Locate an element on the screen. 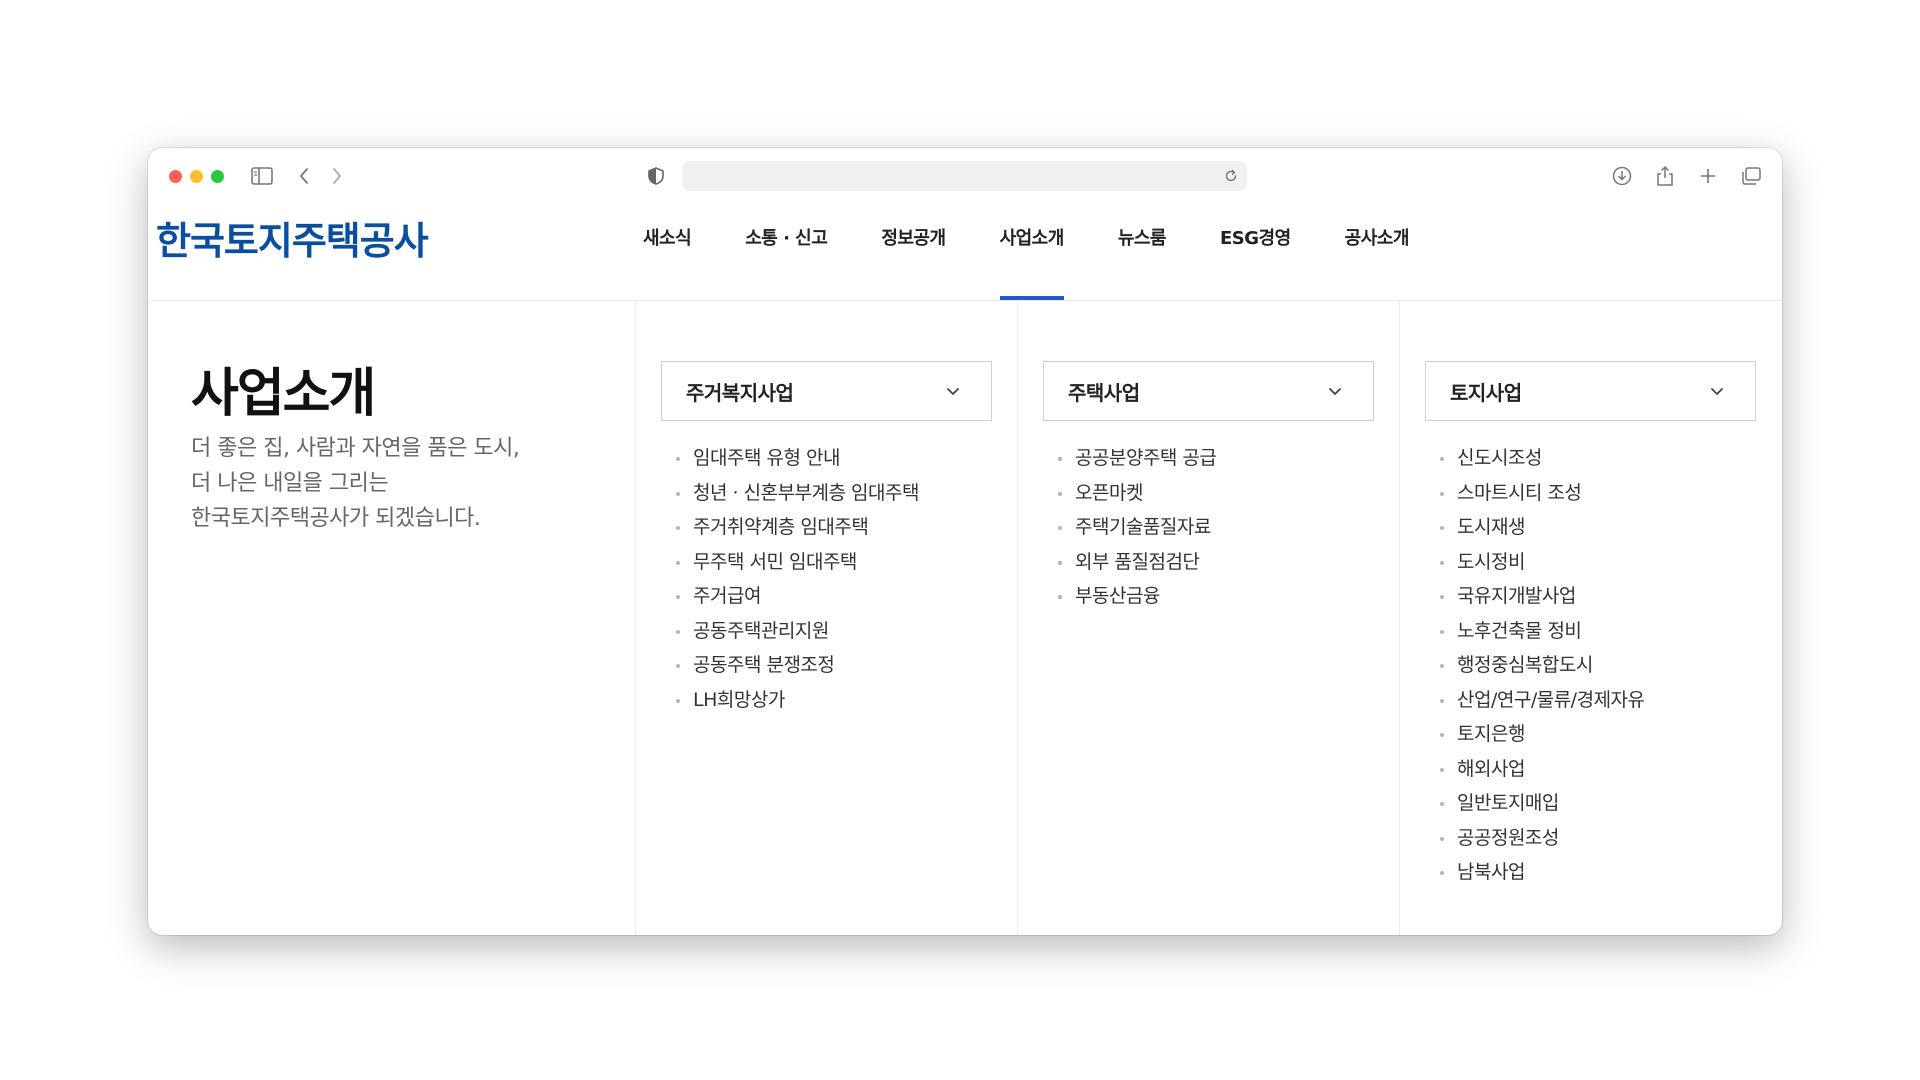  tab-overview-icon is located at coordinates (1751, 176).